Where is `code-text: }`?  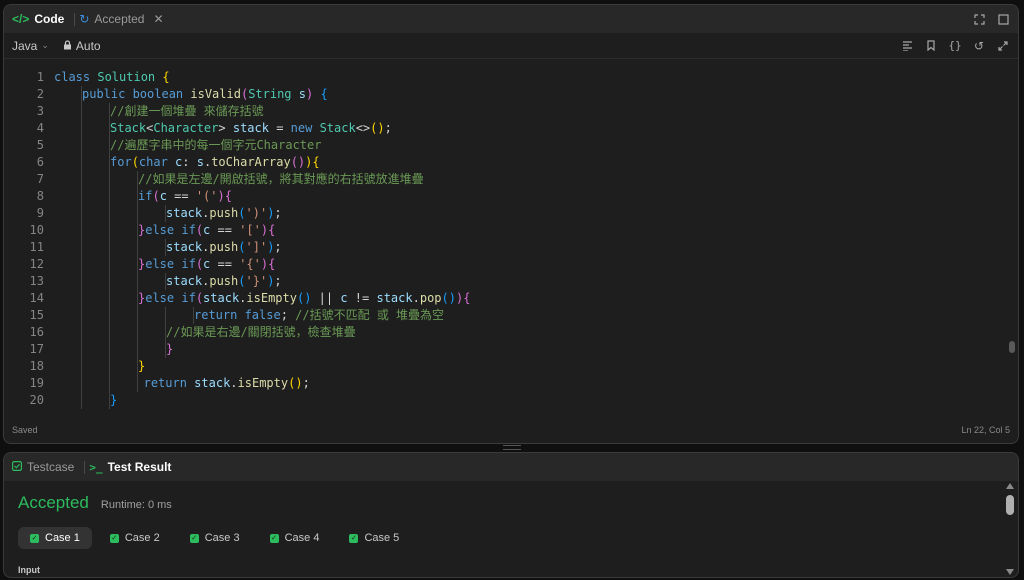
code-text: } is located at coordinates (142, 366).